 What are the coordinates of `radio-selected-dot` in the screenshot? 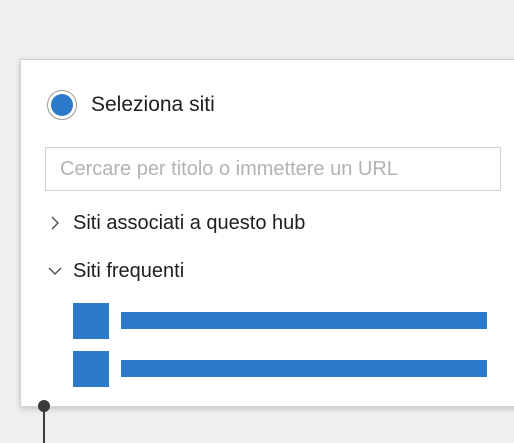 It's located at (62, 105).